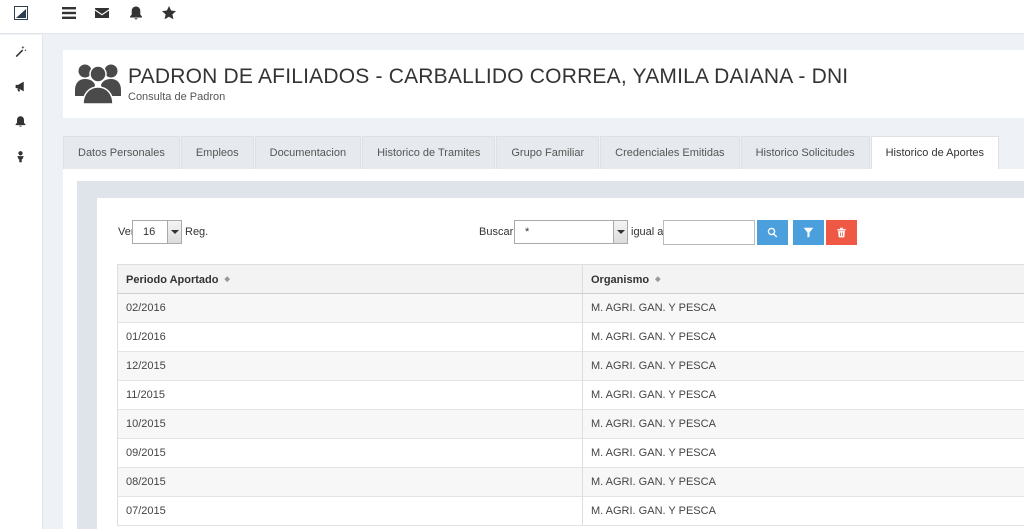 The height and width of the screenshot is (529, 1024). I want to click on table-header: Periodo Aportado ◆ Organismo ◆, so click(570, 279).